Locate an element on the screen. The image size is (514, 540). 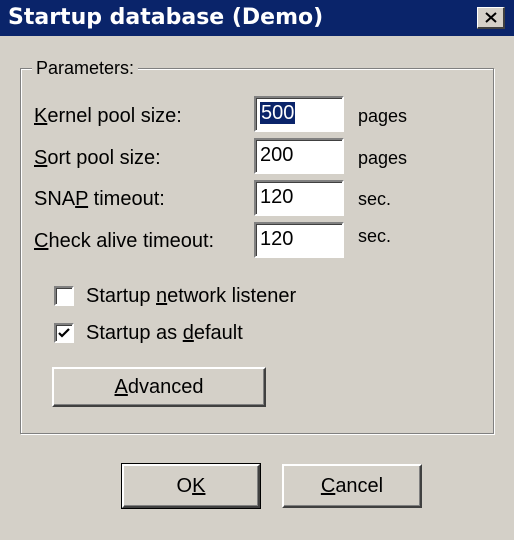
snap-timeout-unit: sec. is located at coordinates (375, 199).